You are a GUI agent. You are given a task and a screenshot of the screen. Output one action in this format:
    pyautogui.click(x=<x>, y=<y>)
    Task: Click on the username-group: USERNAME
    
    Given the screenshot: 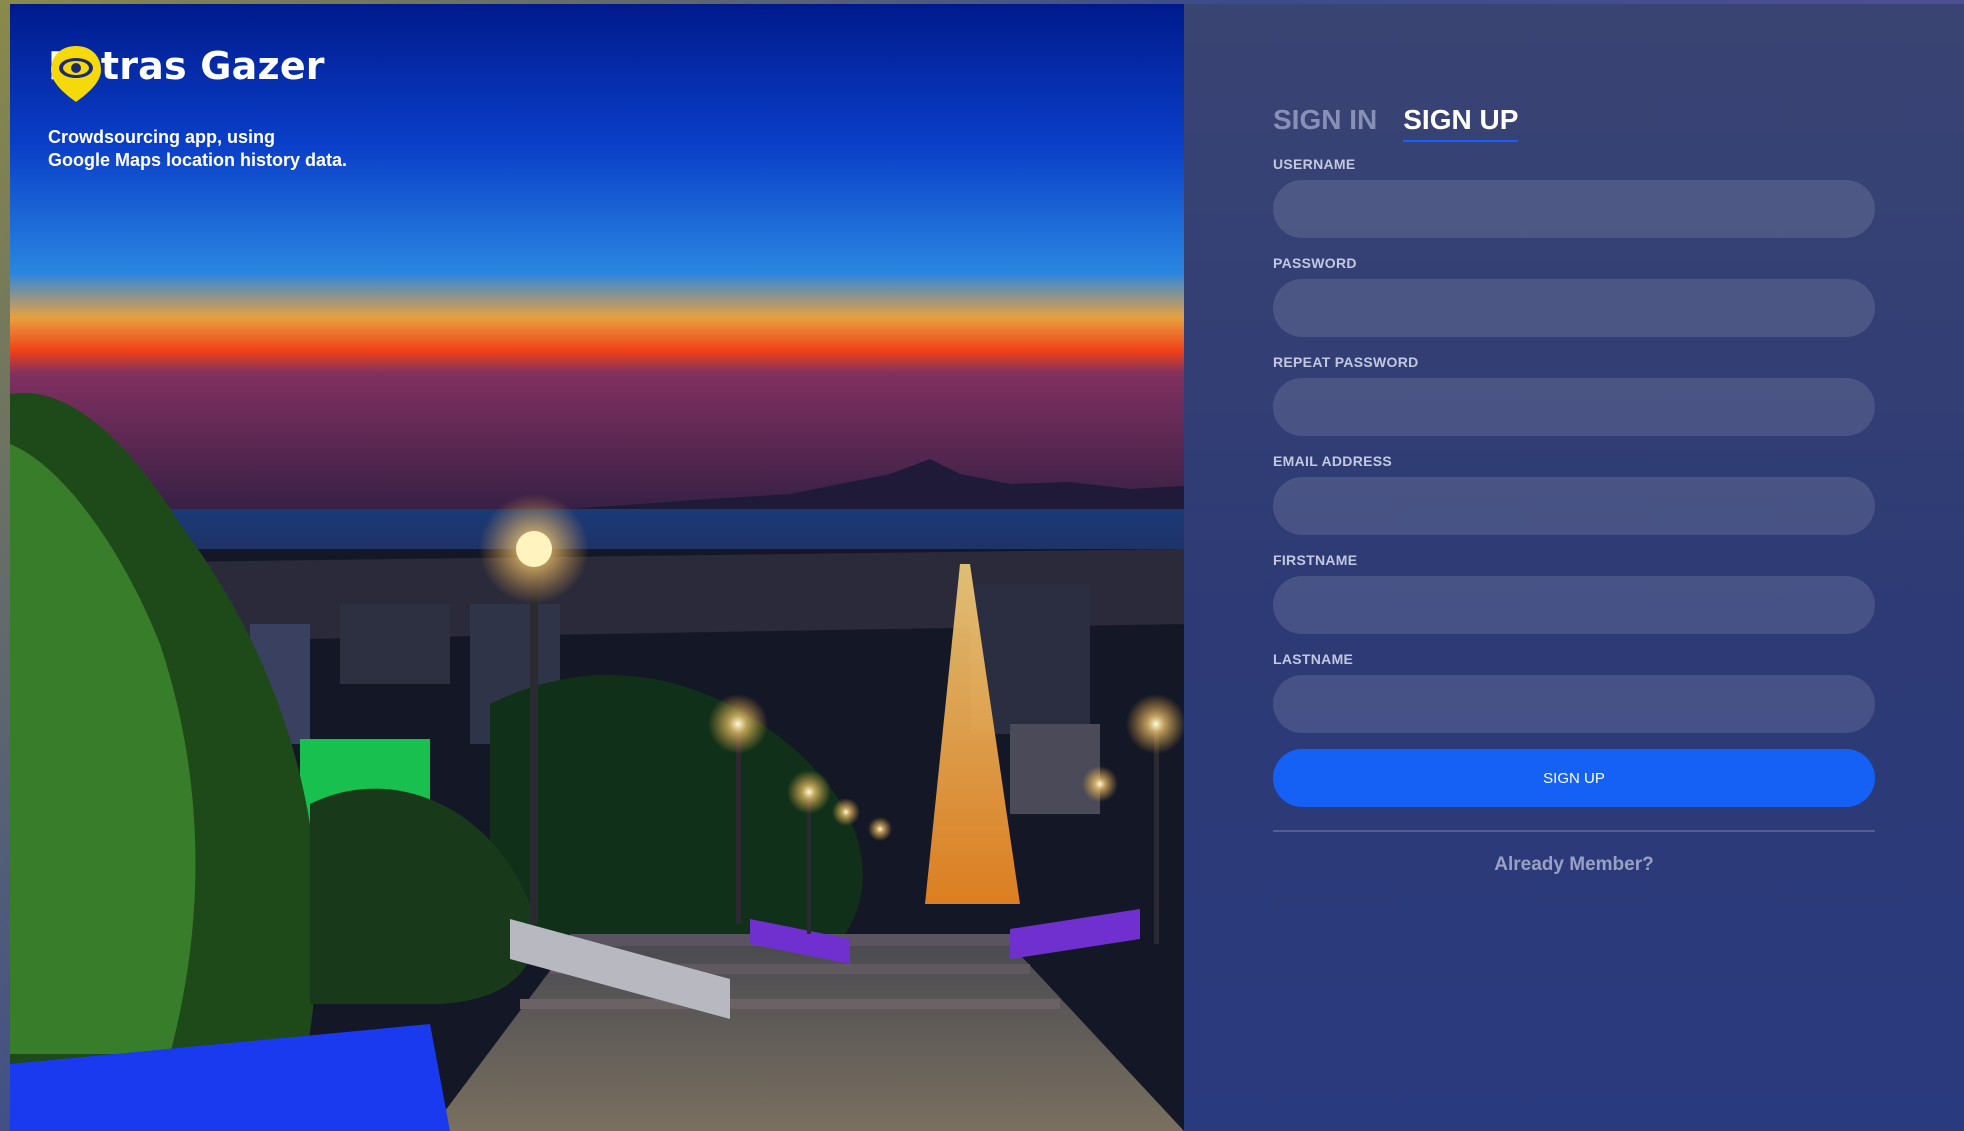 What is the action you would take?
    pyautogui.click(x=1574, y=197)
    